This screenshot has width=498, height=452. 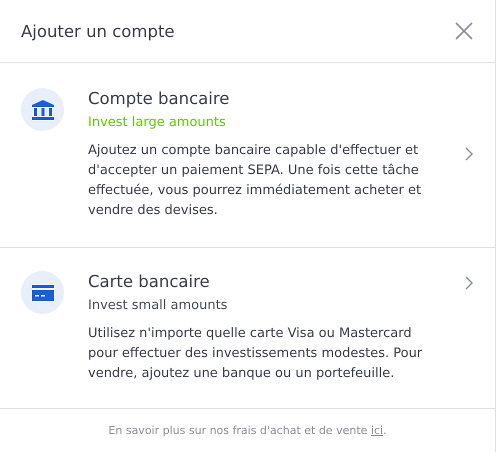 What do you see at coordinates (149, 282) in the screenshot?
I see `option-title: Carte bancaire` at bounding box center [149, 282].